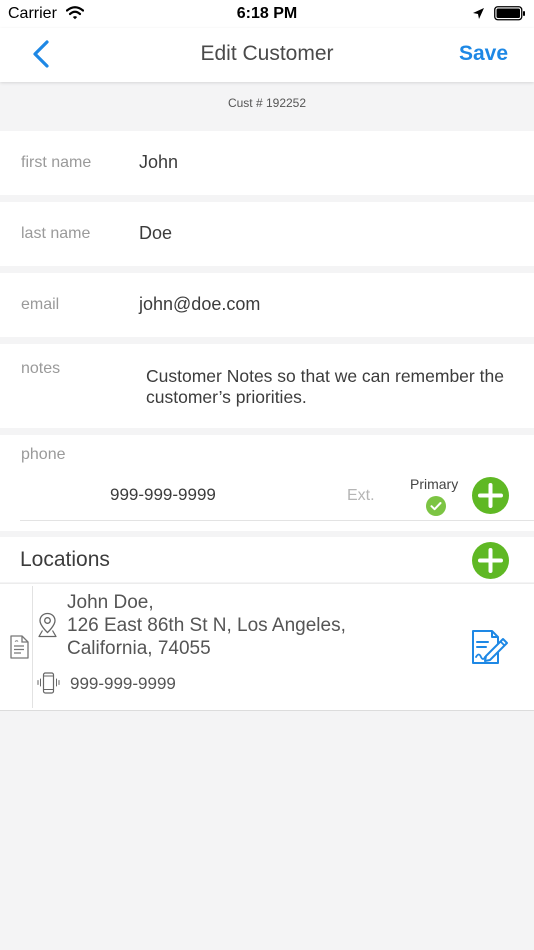  I want to click on edit-document-icon, so click(490, 647).